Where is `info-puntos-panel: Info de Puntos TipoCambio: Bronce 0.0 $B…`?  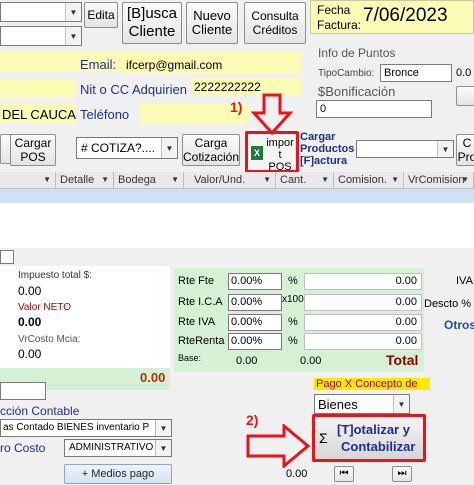
info-puntos-panel: Info de Puntos TipoCambio: Bronce 0.0 $B… is located at coordinates (392, 82).